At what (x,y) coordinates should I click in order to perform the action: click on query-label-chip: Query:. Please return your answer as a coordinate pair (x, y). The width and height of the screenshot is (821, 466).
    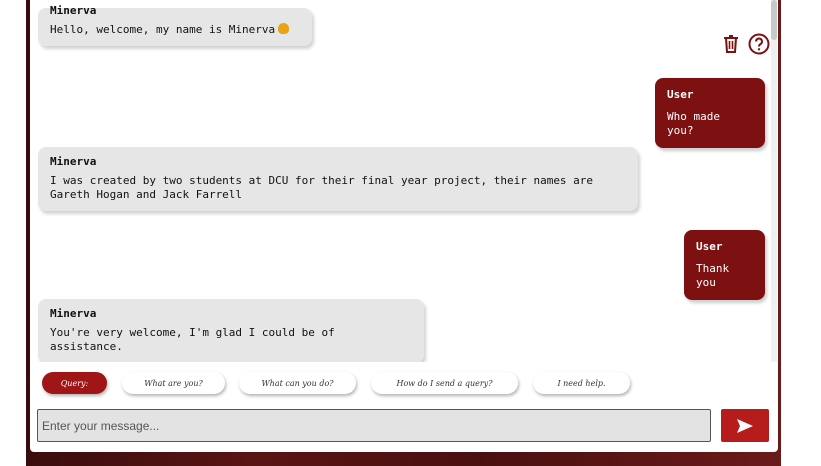
    Looking at the image, I should click on (74, 383).